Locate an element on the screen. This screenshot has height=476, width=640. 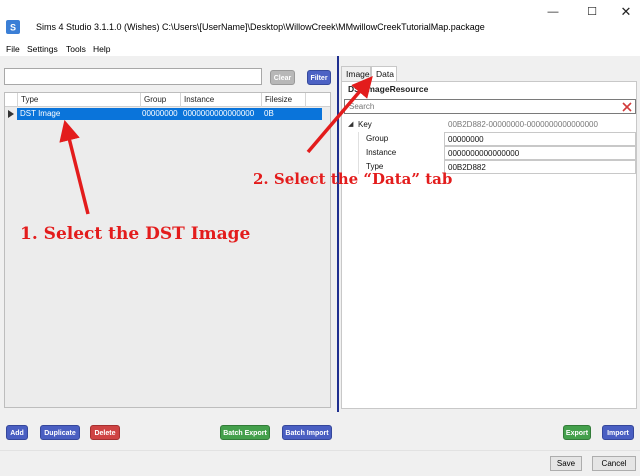
column-header-filesize: Filesize is located at coordinates (278, 99).